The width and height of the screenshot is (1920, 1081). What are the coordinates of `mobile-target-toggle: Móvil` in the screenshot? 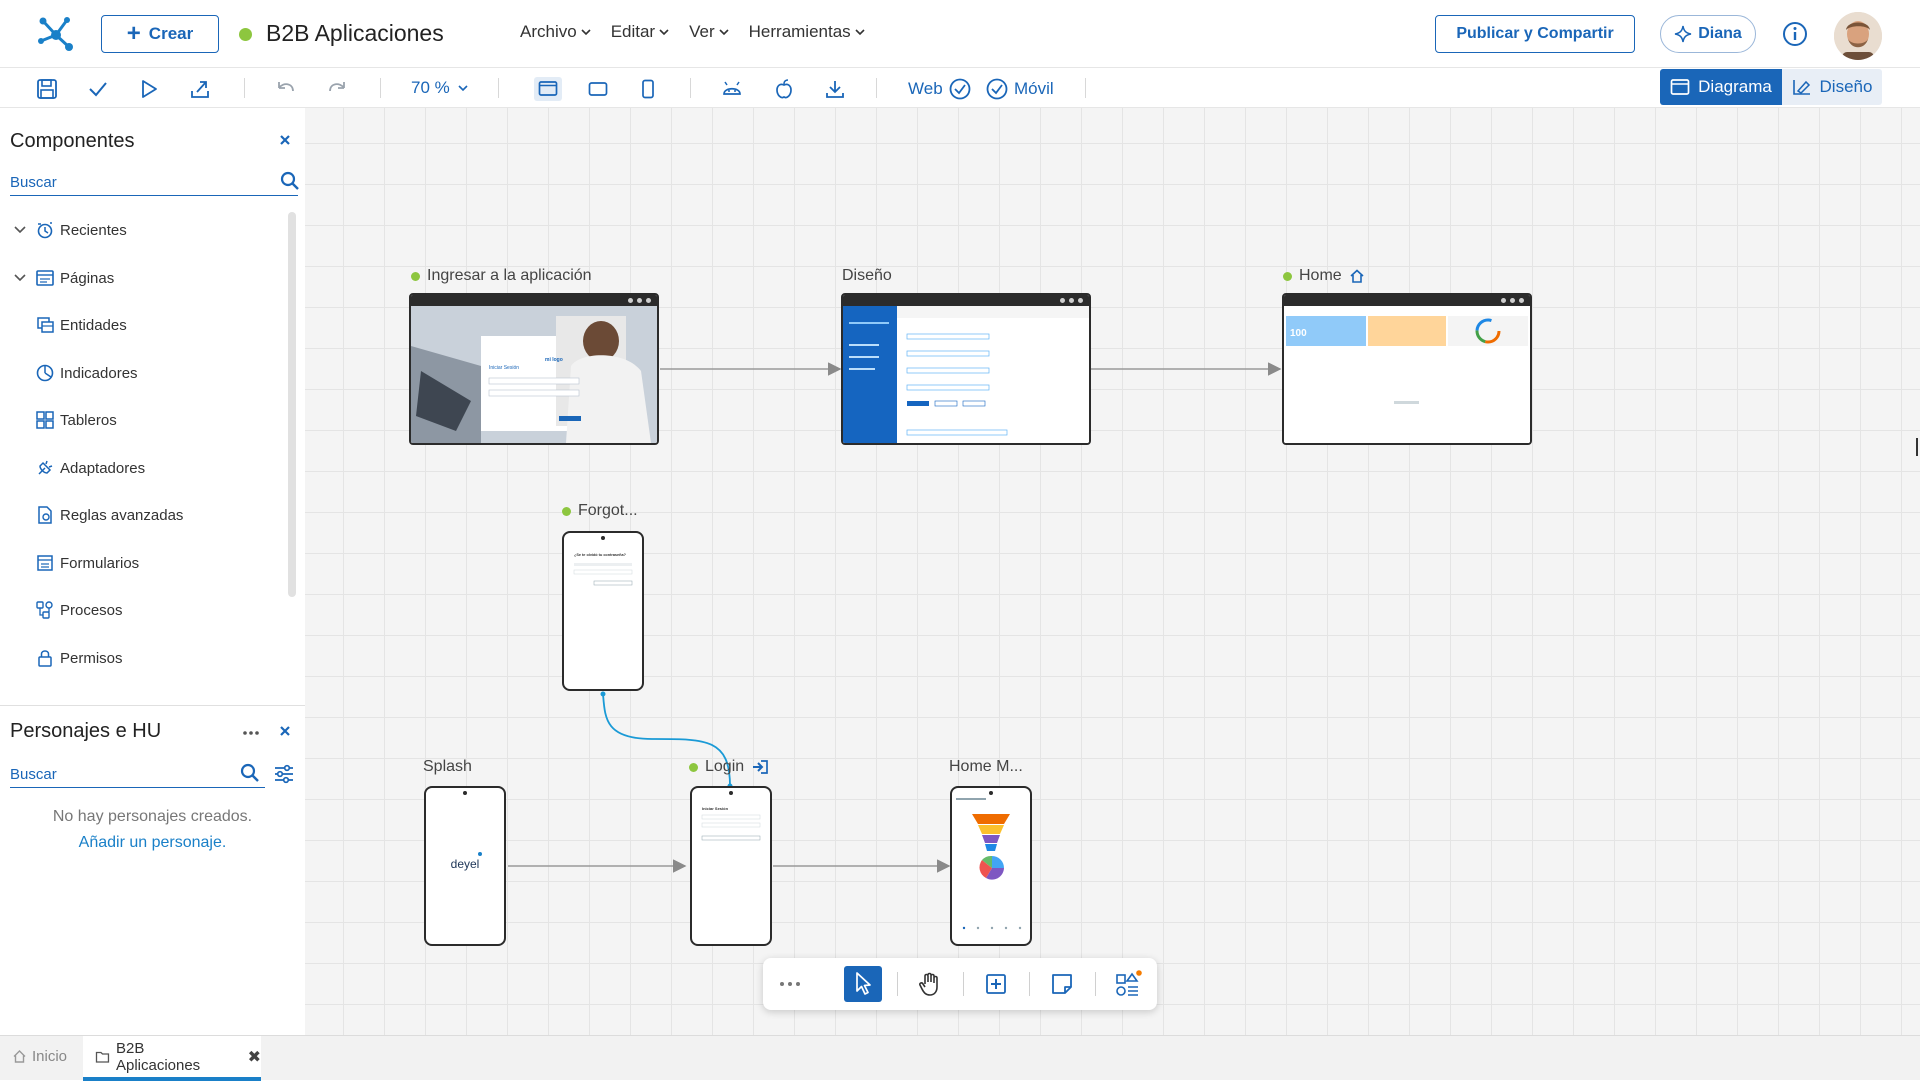 It's located at (1020, 89).